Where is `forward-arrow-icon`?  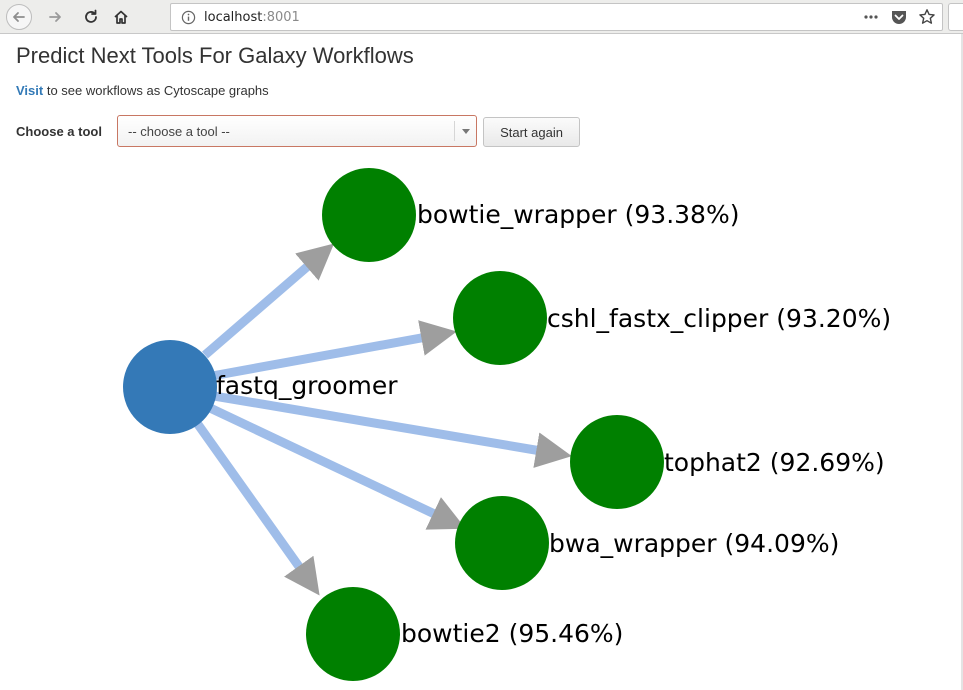 forward-arrow-icon is located at coordinates (55, 17).